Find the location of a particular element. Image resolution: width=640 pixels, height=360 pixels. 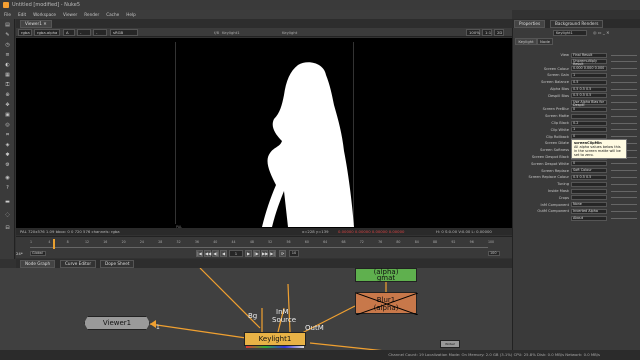

play-forward-button: ▶ is located at coordinates (248, 253).